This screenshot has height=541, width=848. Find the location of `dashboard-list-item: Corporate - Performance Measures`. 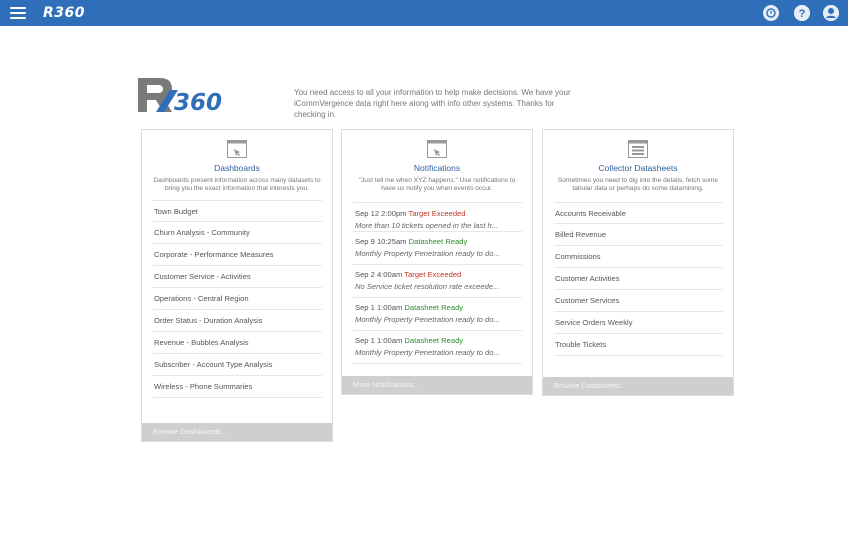

dashboard-list-item: Corporate - Performance Measures is located at coordinates (237, 255).